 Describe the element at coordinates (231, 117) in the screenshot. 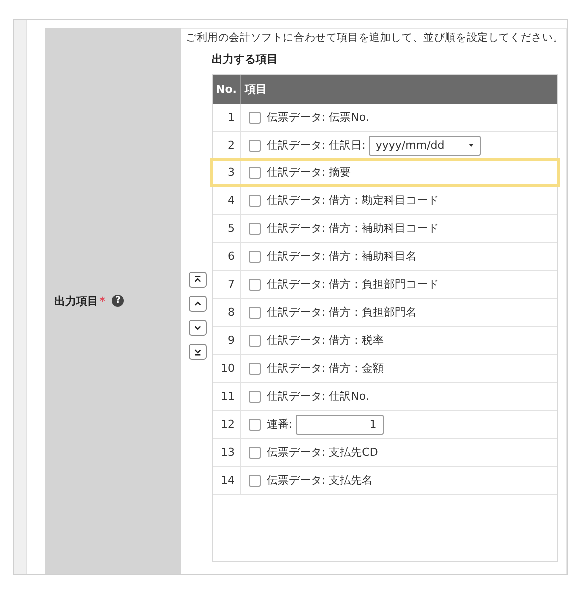

I see `row-number: 1` at that location.